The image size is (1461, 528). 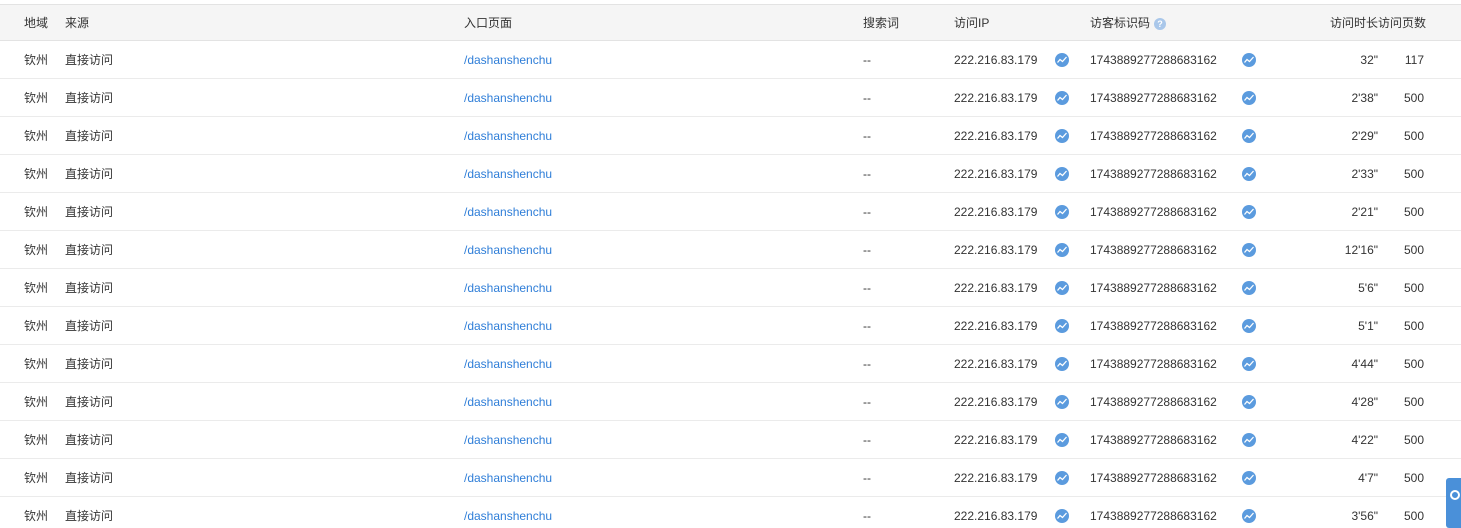 I want to click on cell-duration: 12'16", so click(x=1330, y=249).